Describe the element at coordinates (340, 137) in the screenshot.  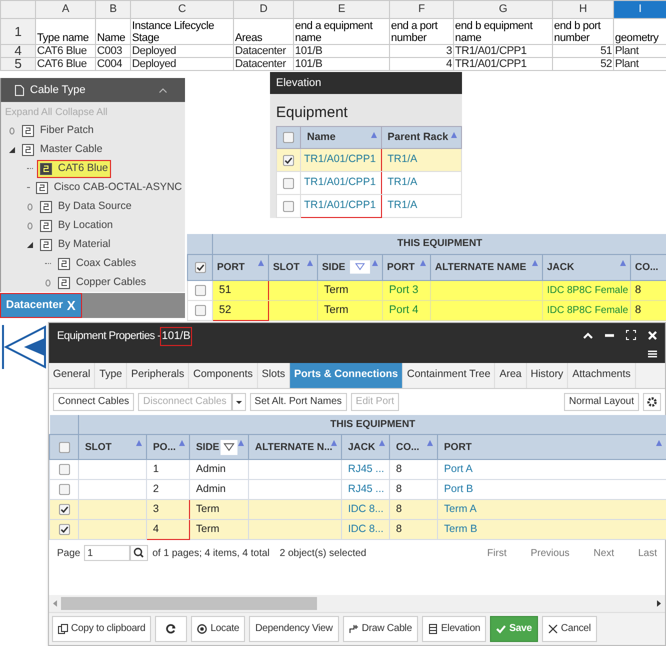
I see `column-header: Name` at that location.